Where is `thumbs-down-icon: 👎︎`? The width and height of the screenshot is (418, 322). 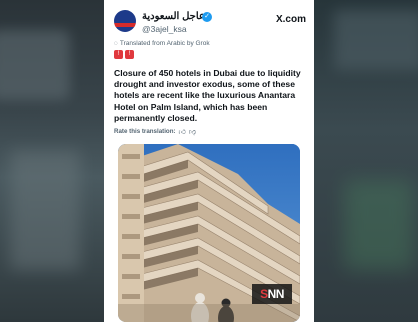 thumbs-down-icon: 👎︎ is located at coordinates (192, 131).